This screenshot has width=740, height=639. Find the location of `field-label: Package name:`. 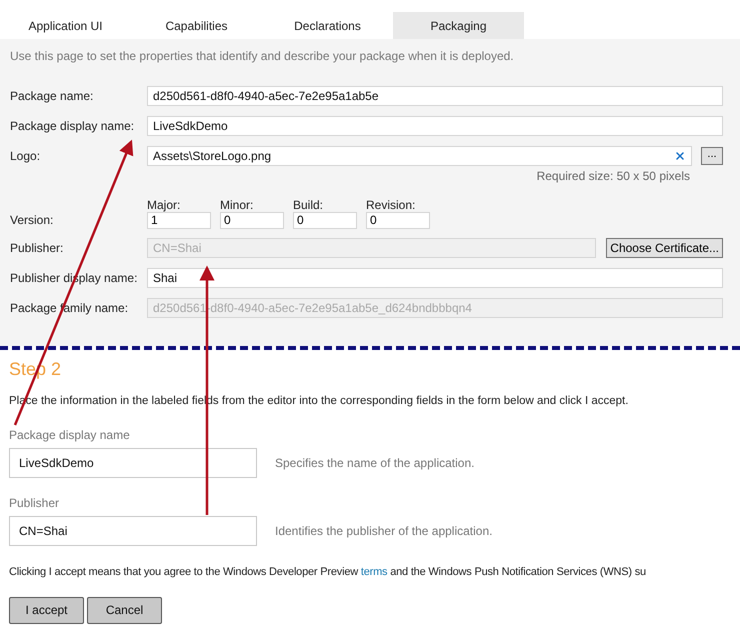

field-label: Package name: is located at coordinates (52, 96).